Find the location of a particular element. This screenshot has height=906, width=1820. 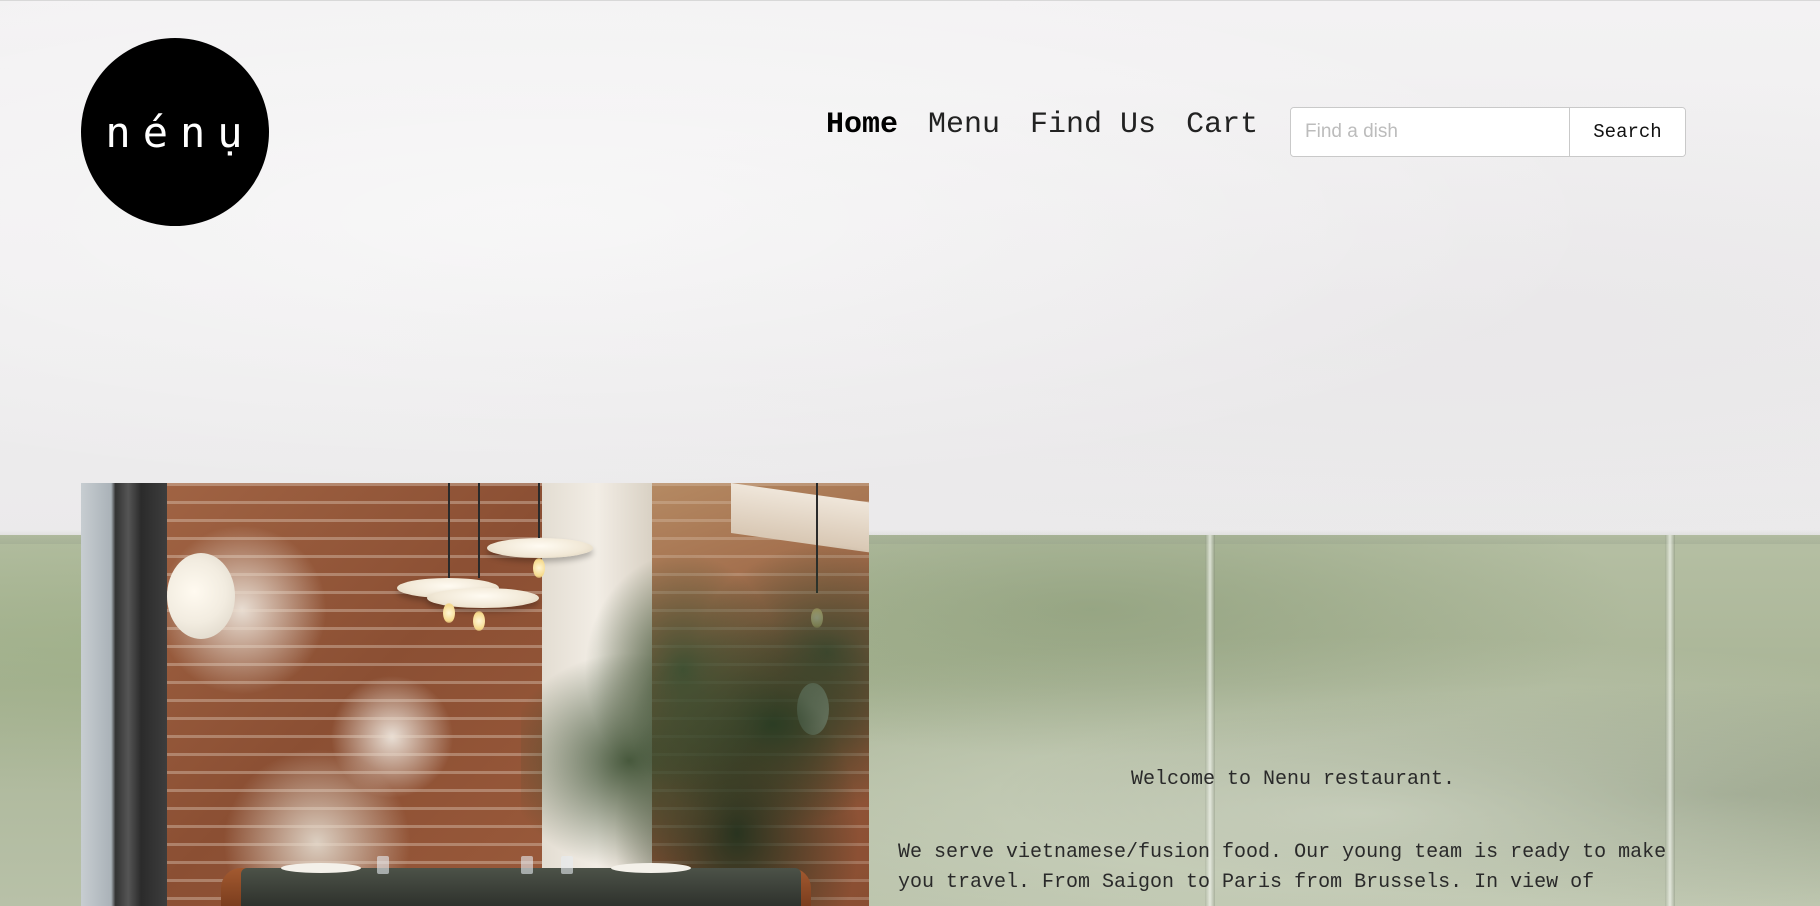

photo-wall-sconce is located at coordinates (201, 596).